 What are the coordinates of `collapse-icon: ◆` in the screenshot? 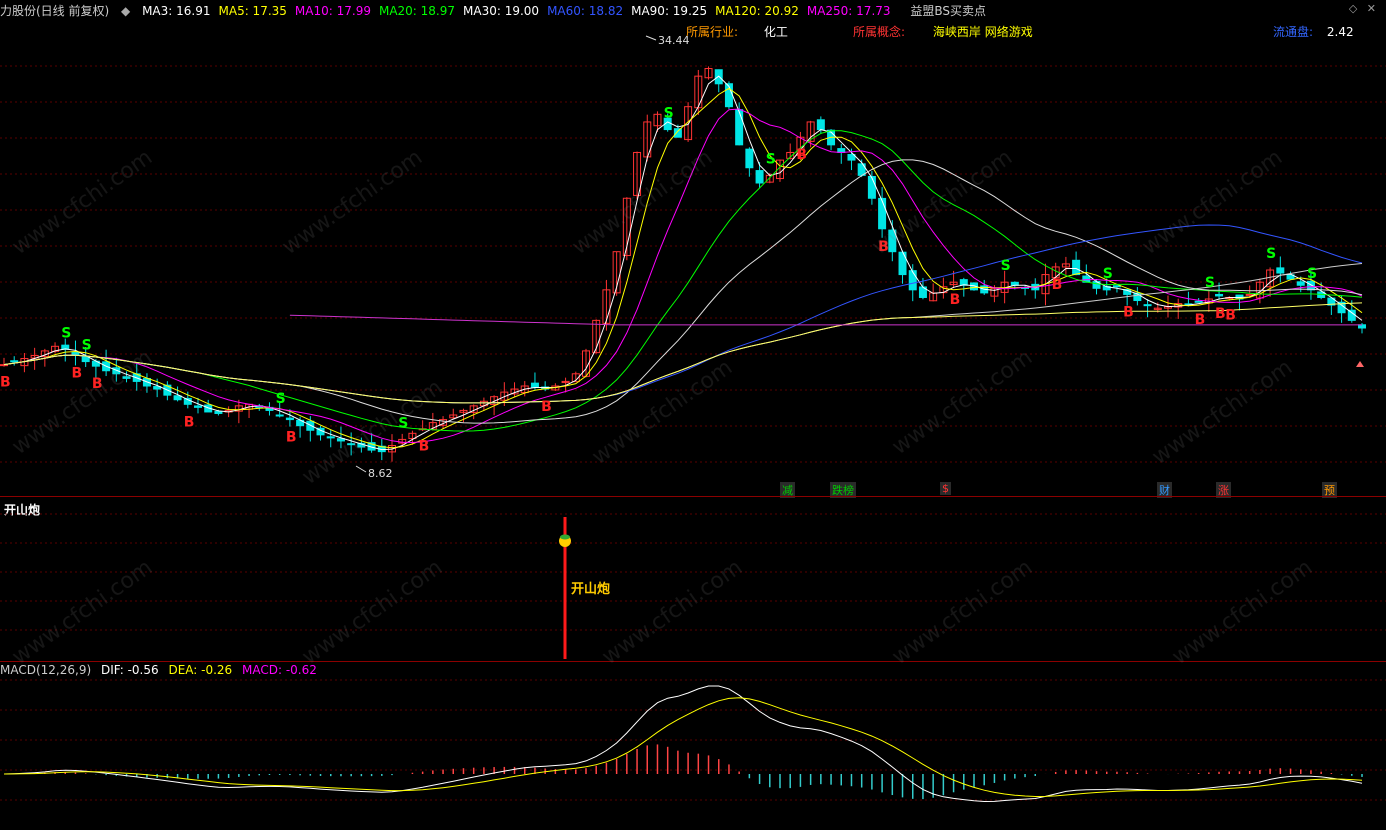 It's located at (125, 11).